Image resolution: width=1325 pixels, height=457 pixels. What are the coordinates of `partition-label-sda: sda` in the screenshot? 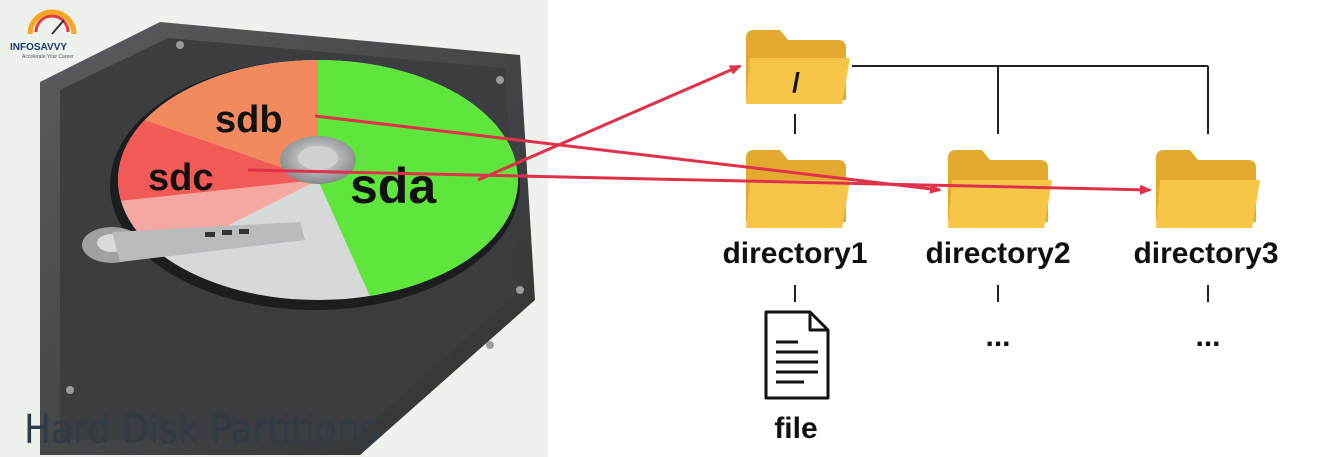 It's located at (393, 186).